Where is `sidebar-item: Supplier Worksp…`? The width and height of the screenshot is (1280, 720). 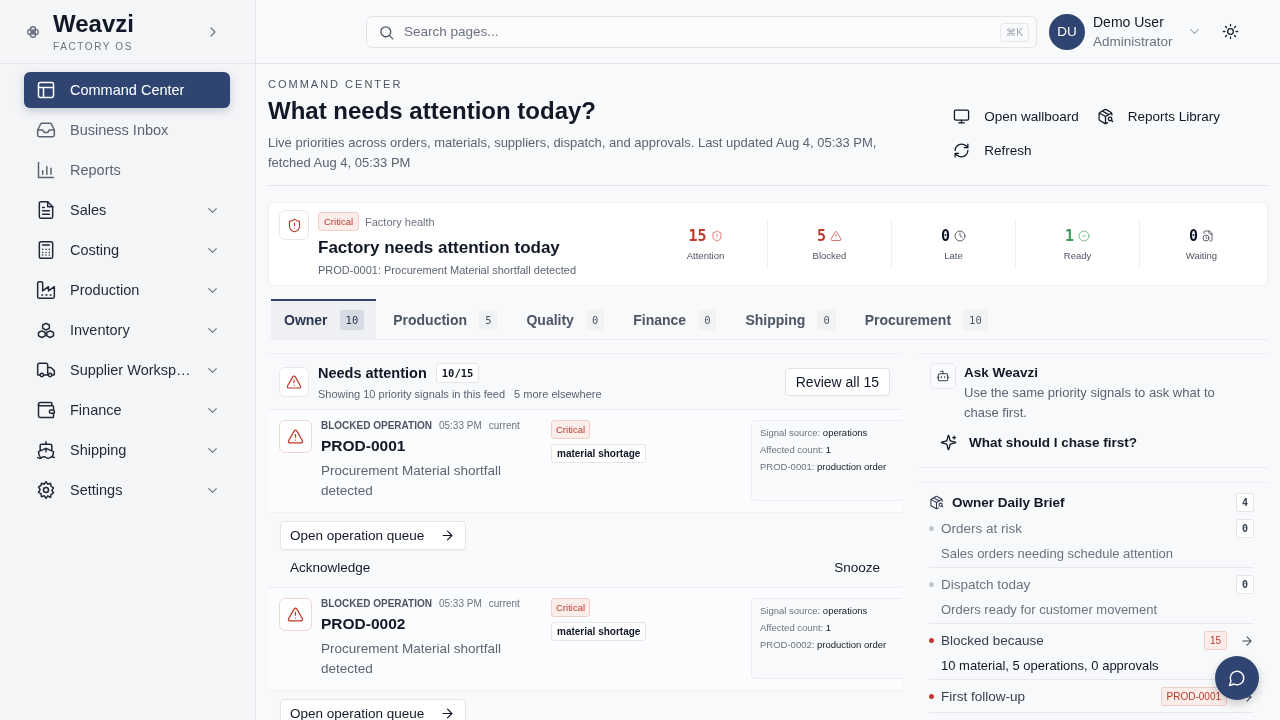 sidebar-item: Supplier Worksp… is located at coordinates (127, 370).